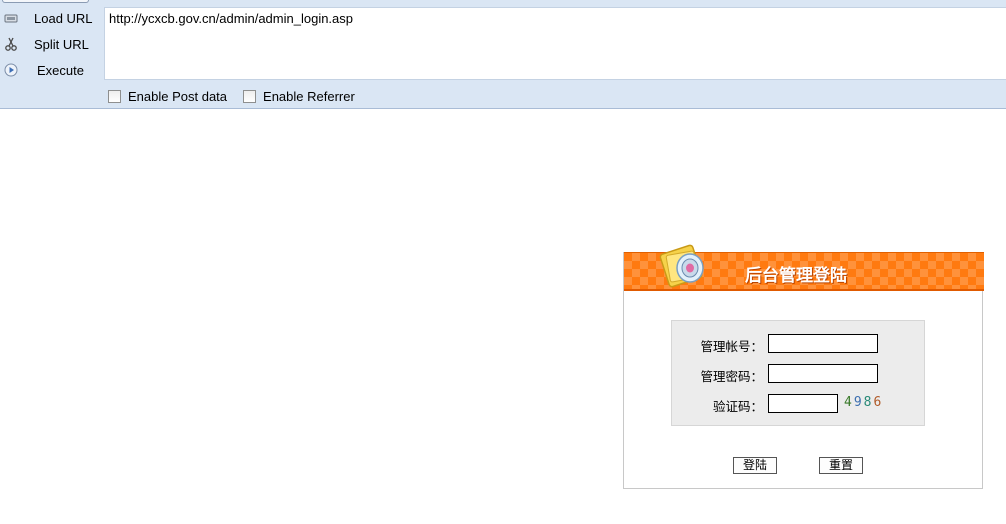  I want to click on enable-post-checkbox: Enable Post data, so click(167, 96).